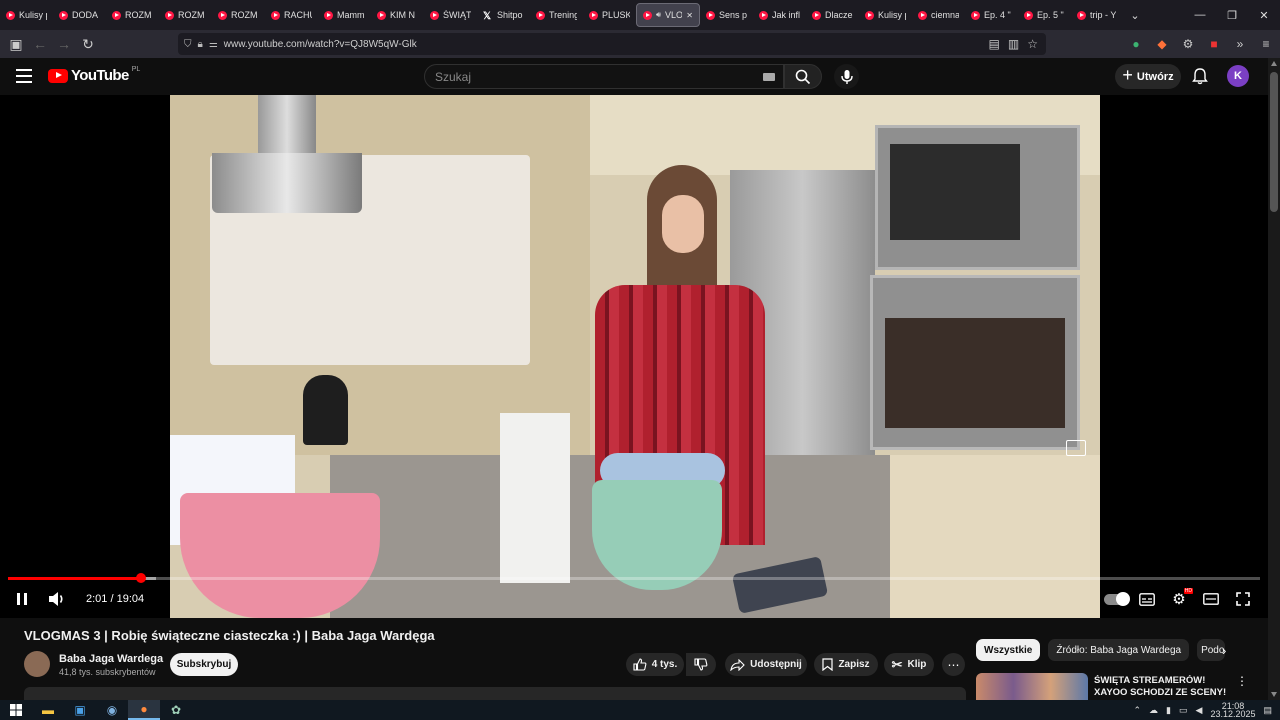 This screenshot has width=1280, height=720. I want to click on progress-scrubber, so click(140, 578).